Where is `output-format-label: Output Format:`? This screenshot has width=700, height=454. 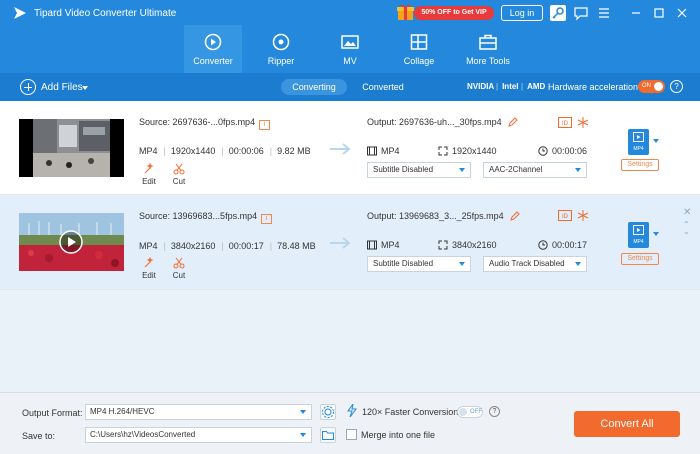
output-format-label: Output Format: is located at coordinates (52, 413).